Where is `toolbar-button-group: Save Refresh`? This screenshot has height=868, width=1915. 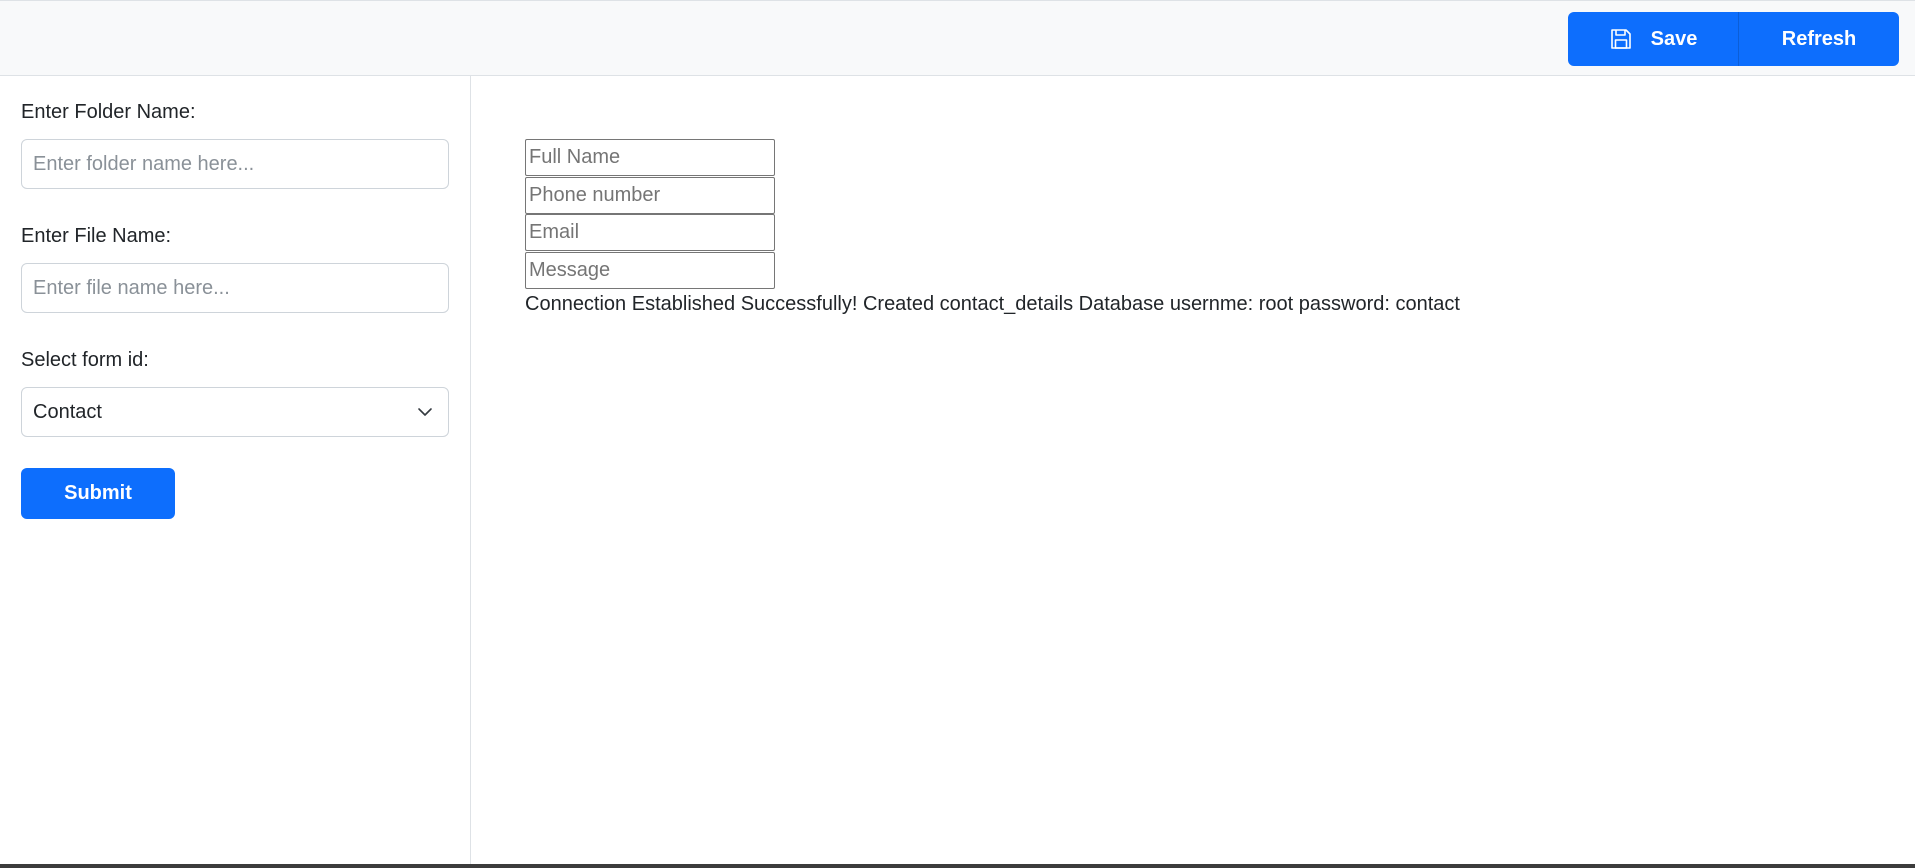
toolbar-button-group: Save Refresh is located at coordinates (1733, 39).